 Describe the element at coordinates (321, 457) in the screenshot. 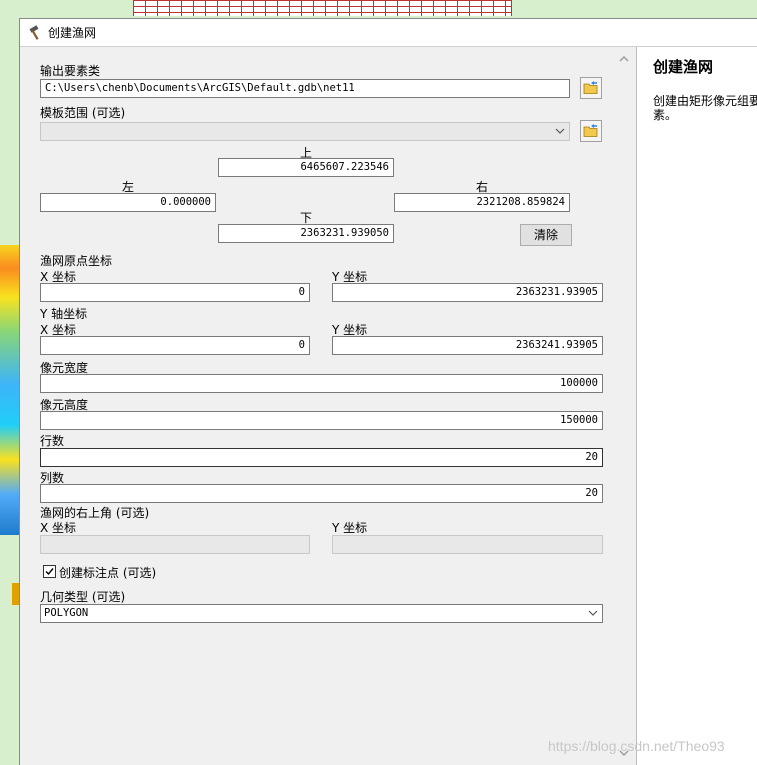

I see `rows-input: 20` at that location.